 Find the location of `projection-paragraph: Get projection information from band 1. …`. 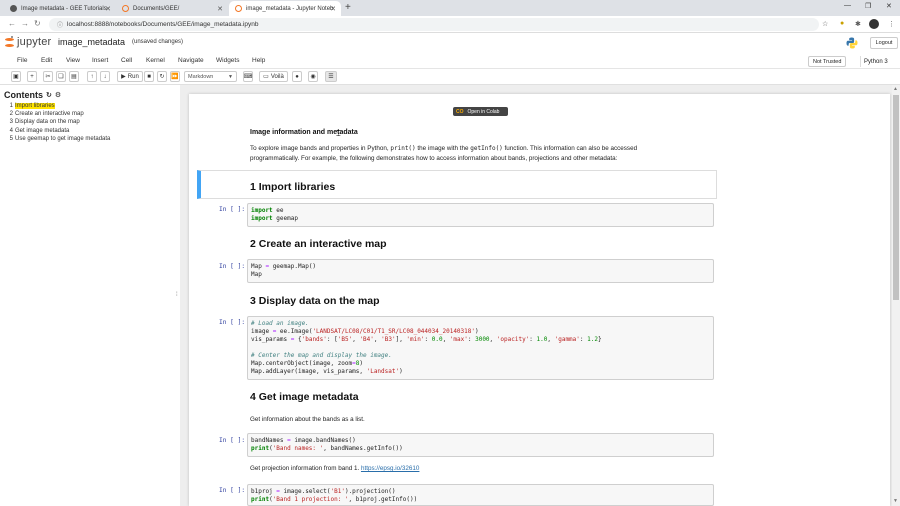

projection-paragraph: Get projection information from band 1. … is located at coordinates (334, 469).